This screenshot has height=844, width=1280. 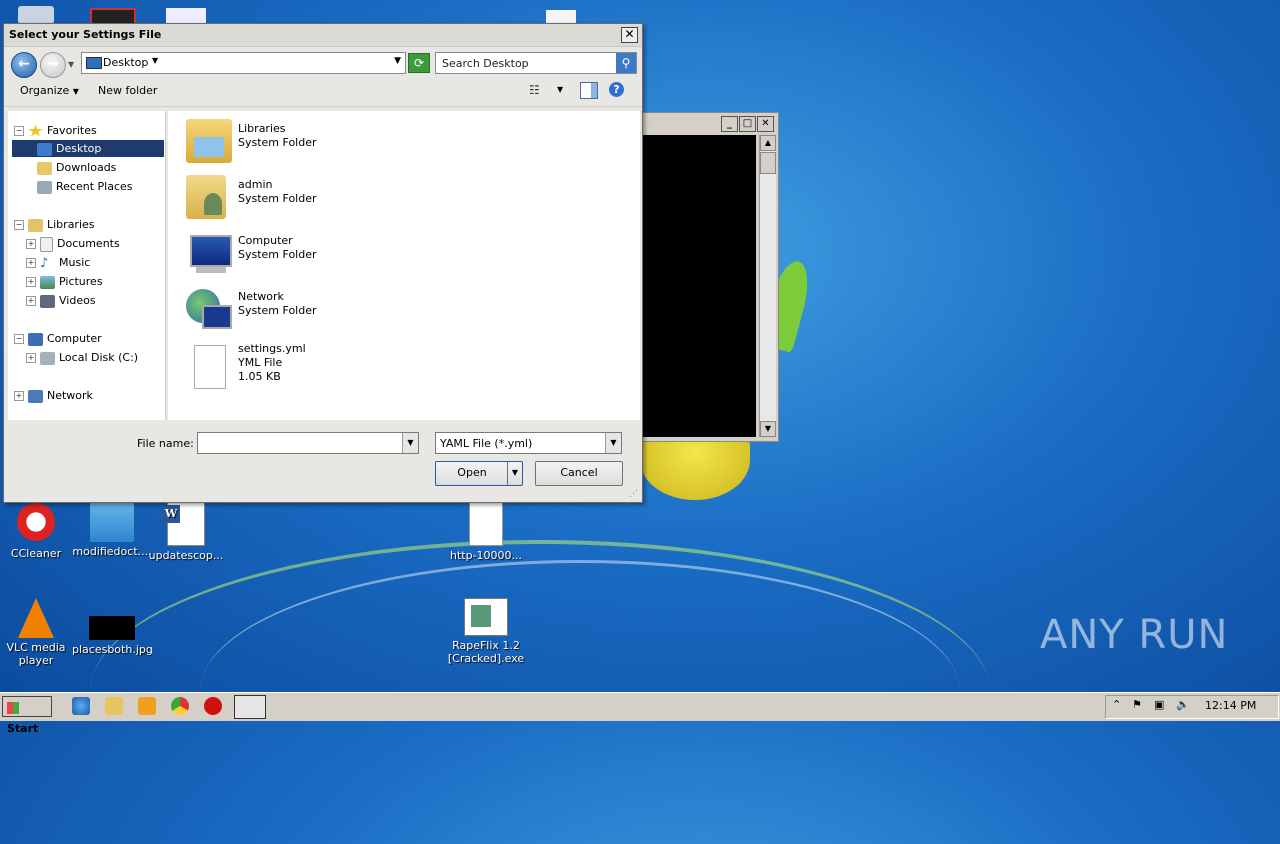 What do you see at coordinates (747, 124) in the screenshot?
I see `maximize-button: □` at bounding box center [747, 124].